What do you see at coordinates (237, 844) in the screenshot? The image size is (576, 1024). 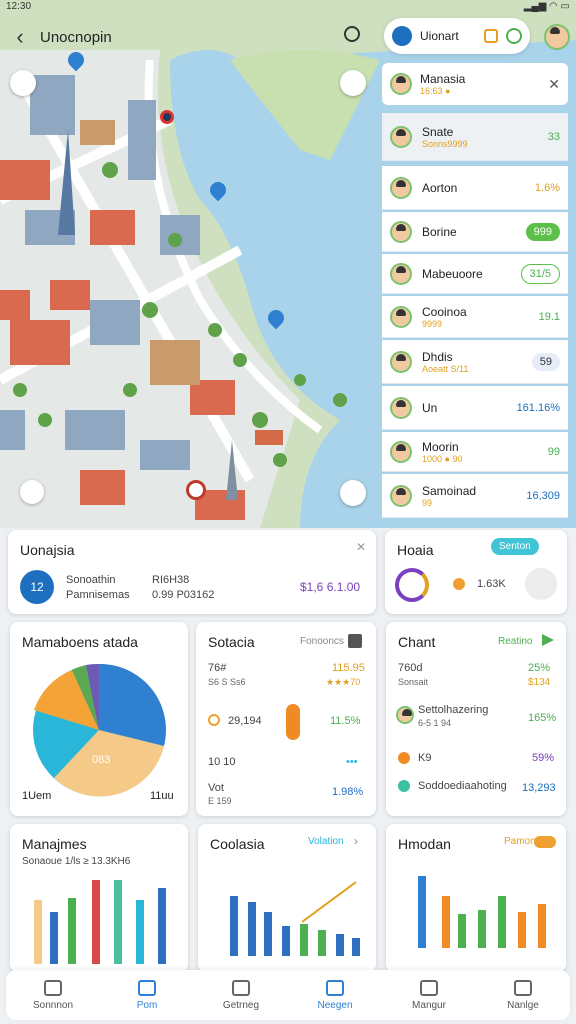 I see `bottom2-title: Coolasia` at bounding box center [237, 844].